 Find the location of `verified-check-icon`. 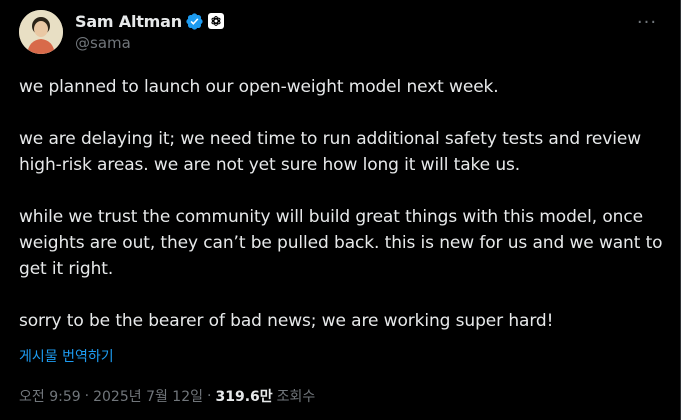

verified-check-icon is located at coordinates (194, 21).